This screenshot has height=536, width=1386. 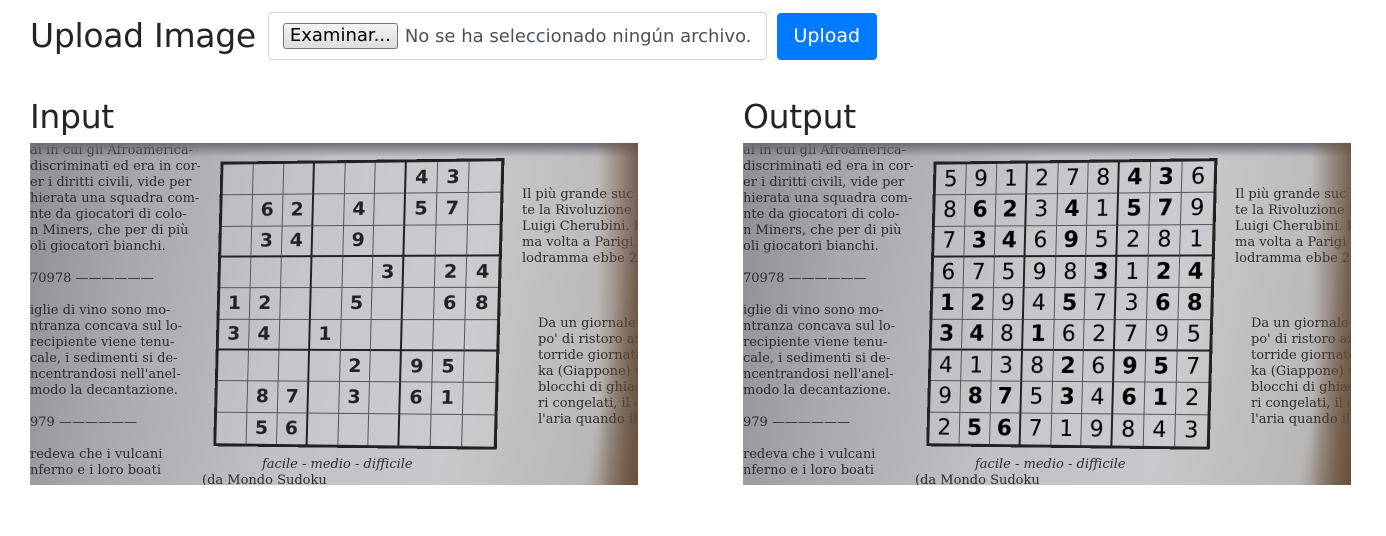 I want to click on output-heading: Output, so click(x=799, y=116).